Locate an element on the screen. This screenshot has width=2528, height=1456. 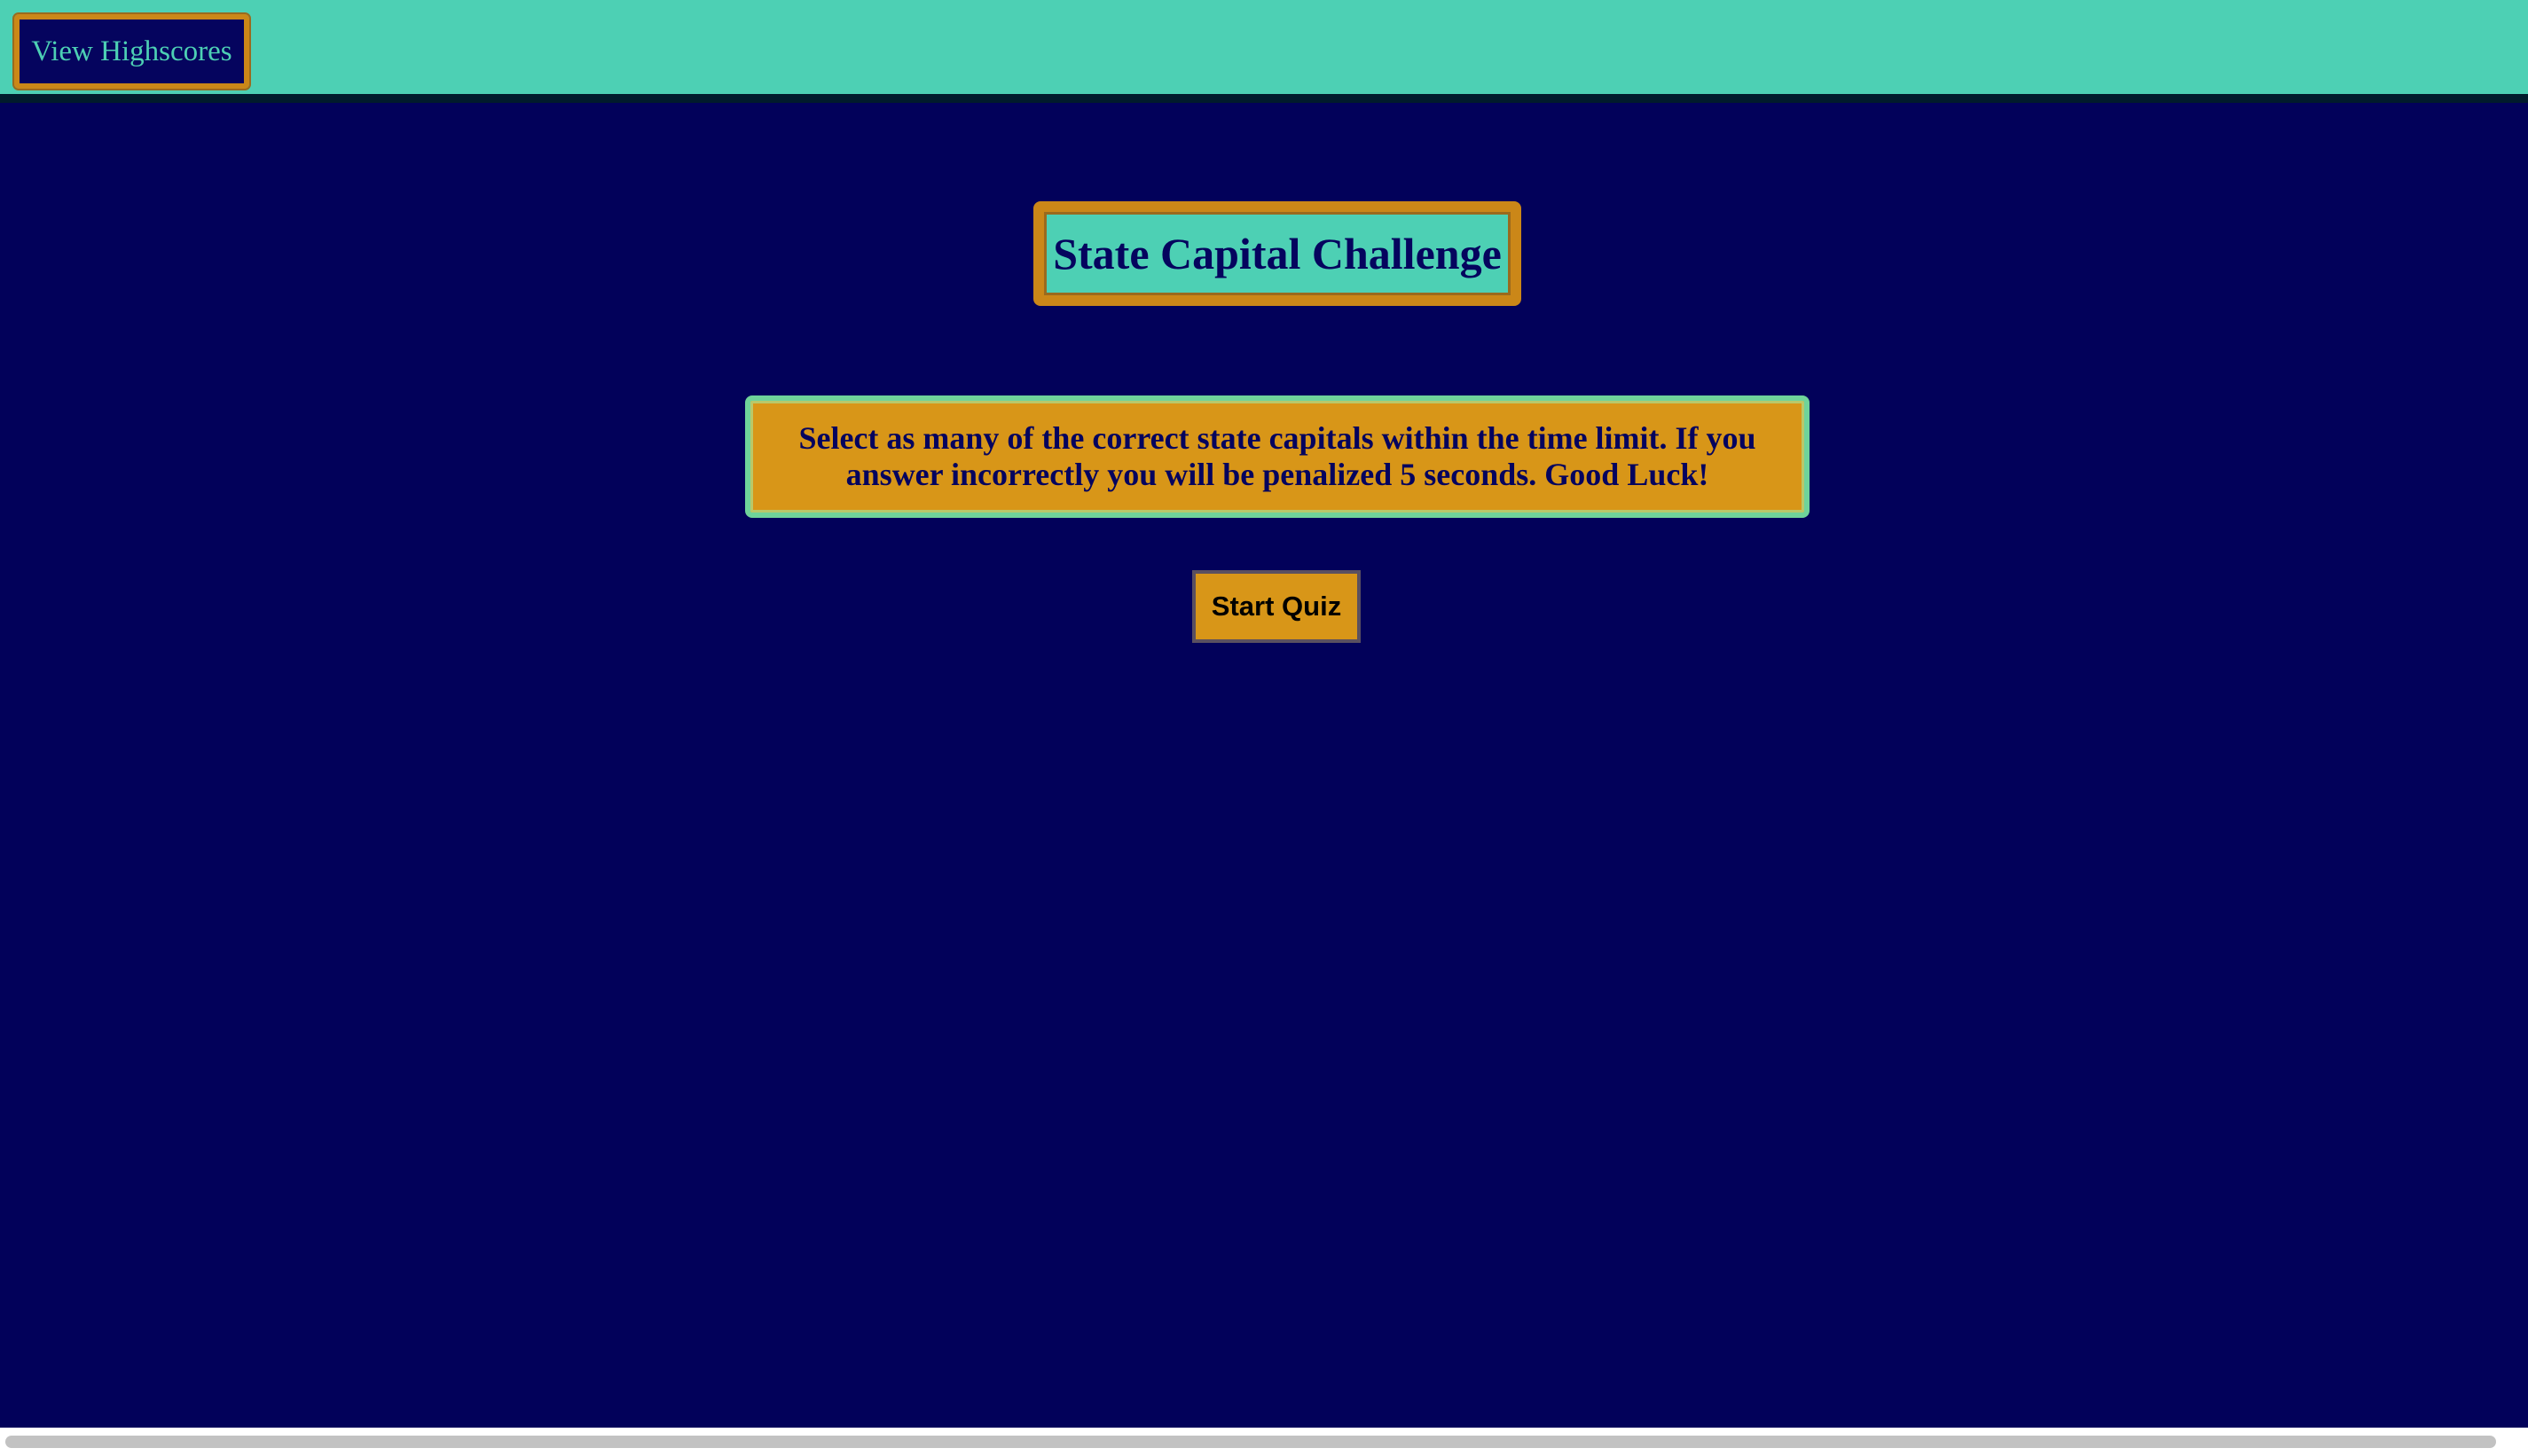
horizontal-scrollbar is located at coordinates (1264, 1442).